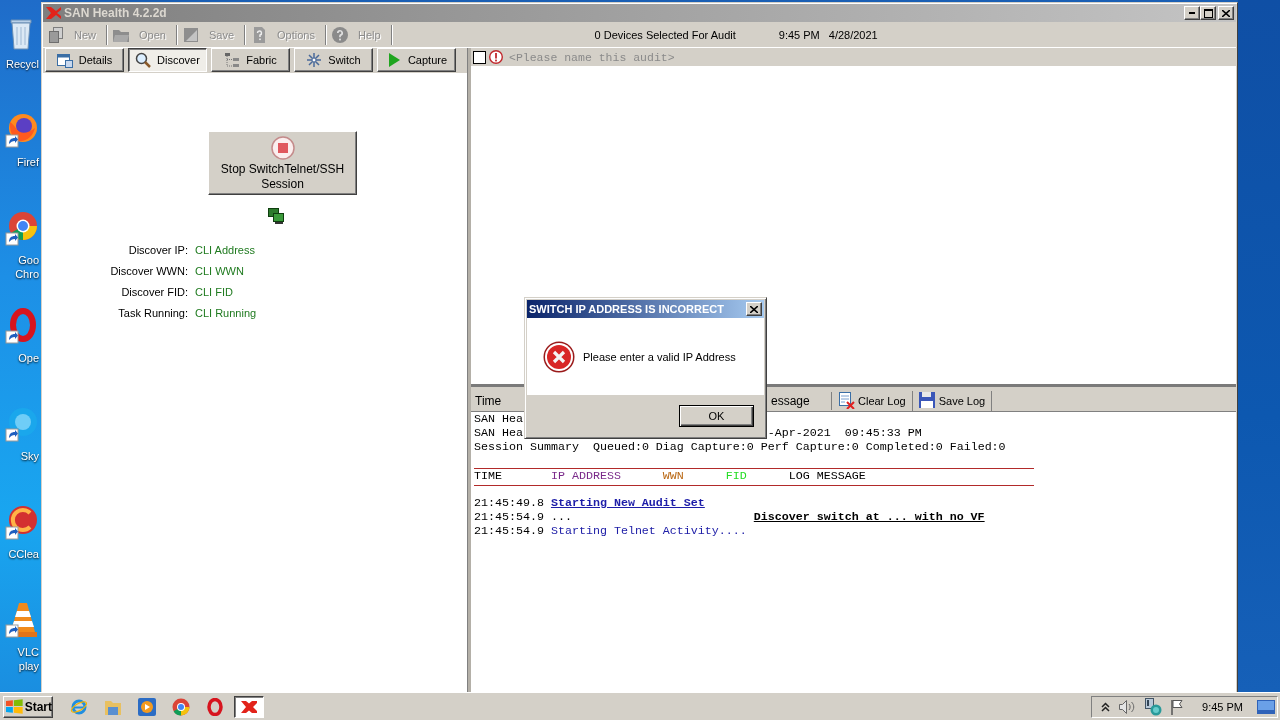 The image size is (1280, 720). I want to click on log-action-button: Save Log, so click(955, 400).